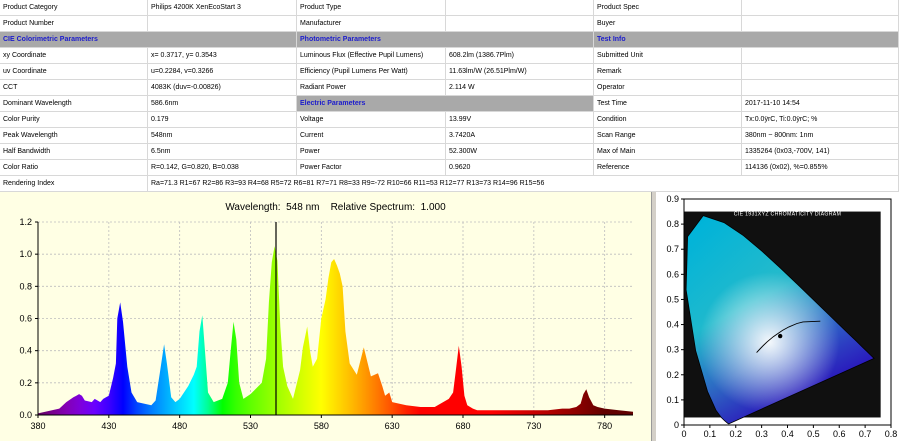  What do you see at coordinates (668, 104) in the screenshot?
I see `param-label: Test Time` at bounding box center [668, 104].